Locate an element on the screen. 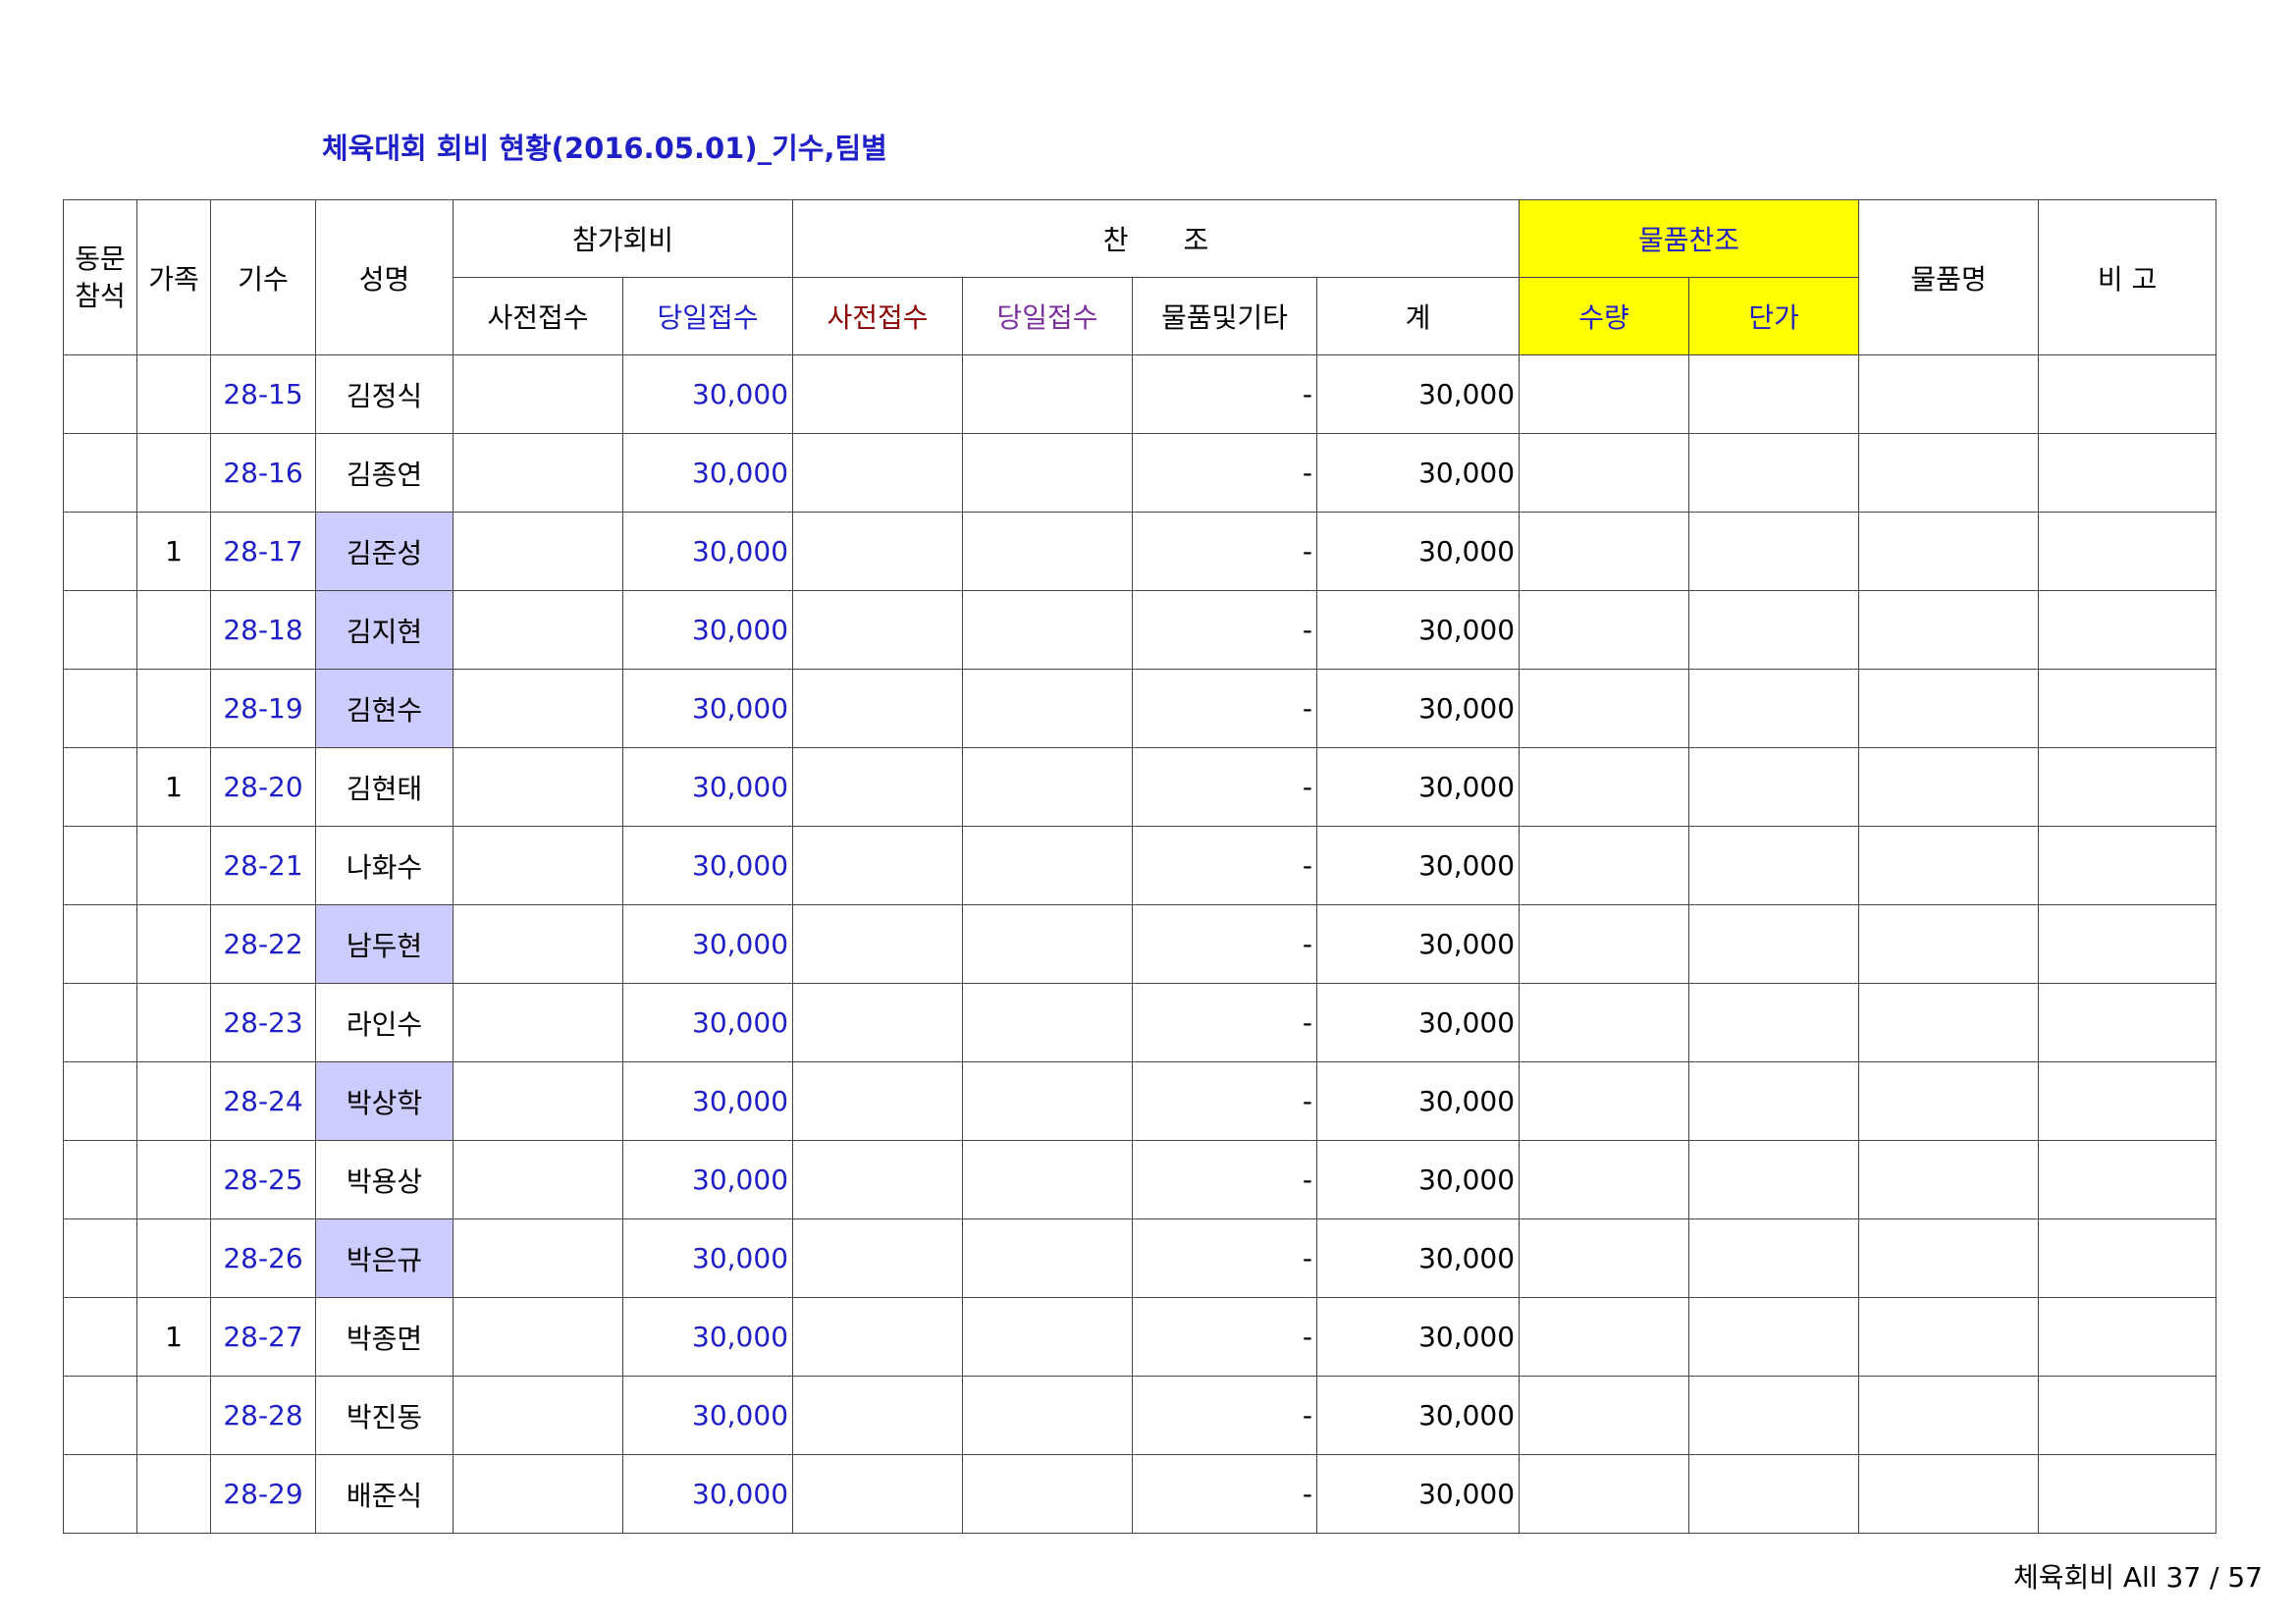 This screenshot has height=1624, width=2296. header-sponsor-pre: 사전접수 is located at coordinates (878, 316).